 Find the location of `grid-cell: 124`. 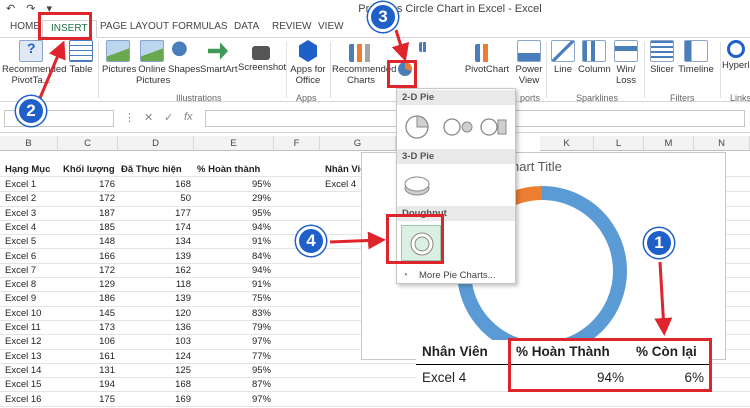

grid-cell: 124 is located at coordinates (156, 357).